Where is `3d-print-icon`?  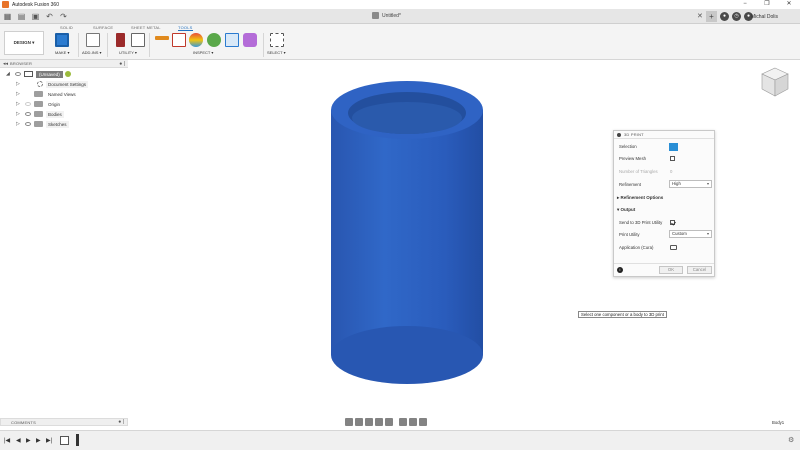 3d-print-icon is located at coordinates (62, 40).